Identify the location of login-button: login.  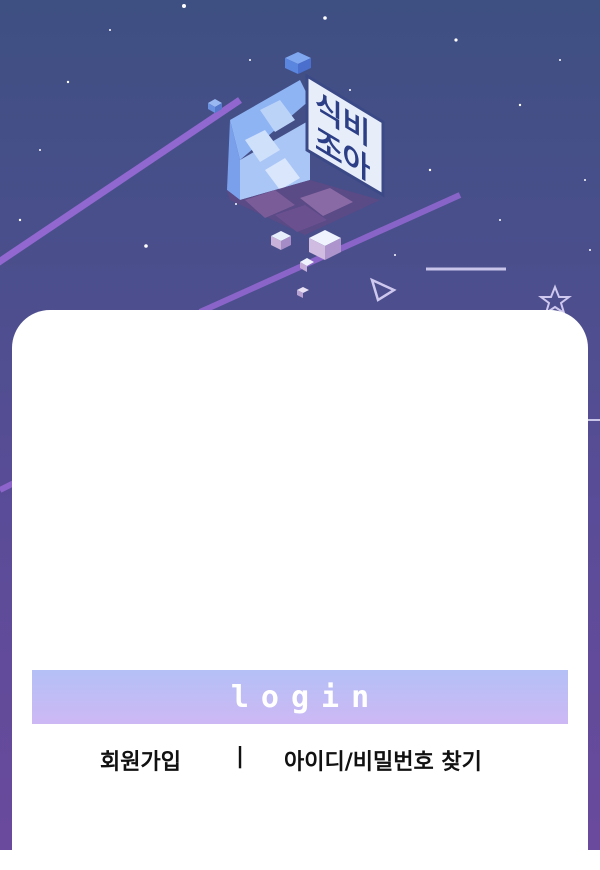
(300, 697).